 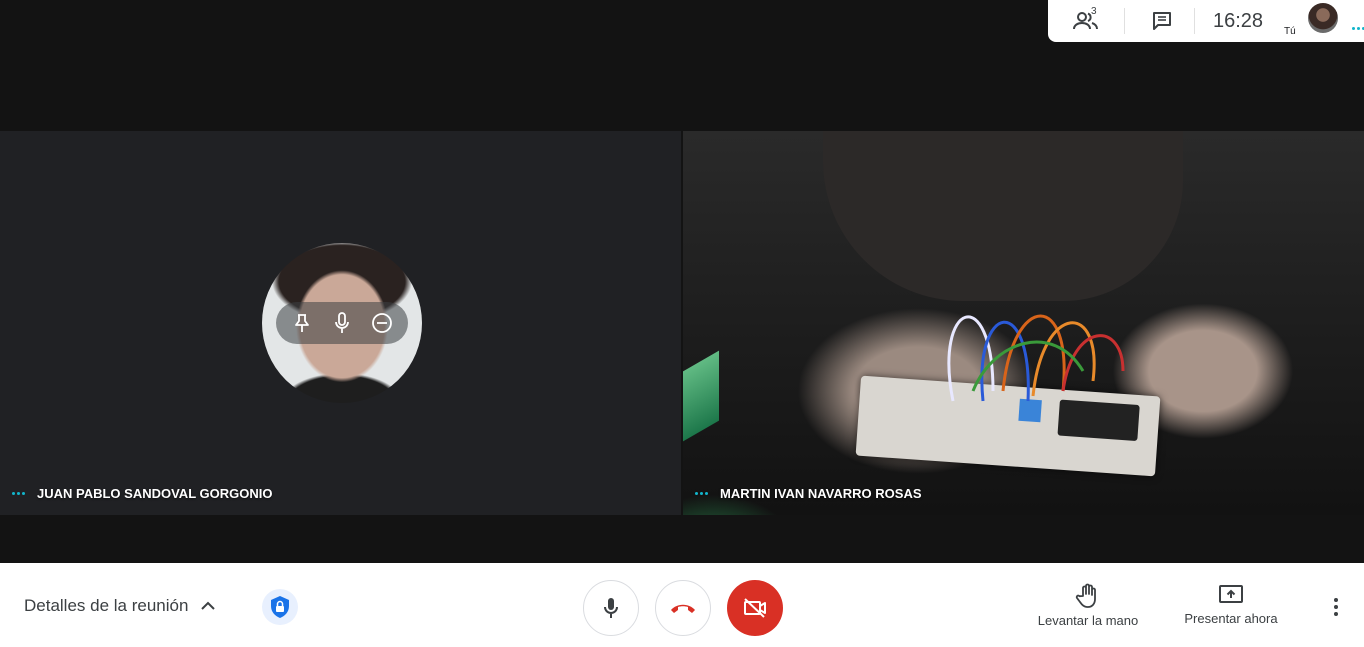 I want to click on tile-controls, so click(x=342, y=323).